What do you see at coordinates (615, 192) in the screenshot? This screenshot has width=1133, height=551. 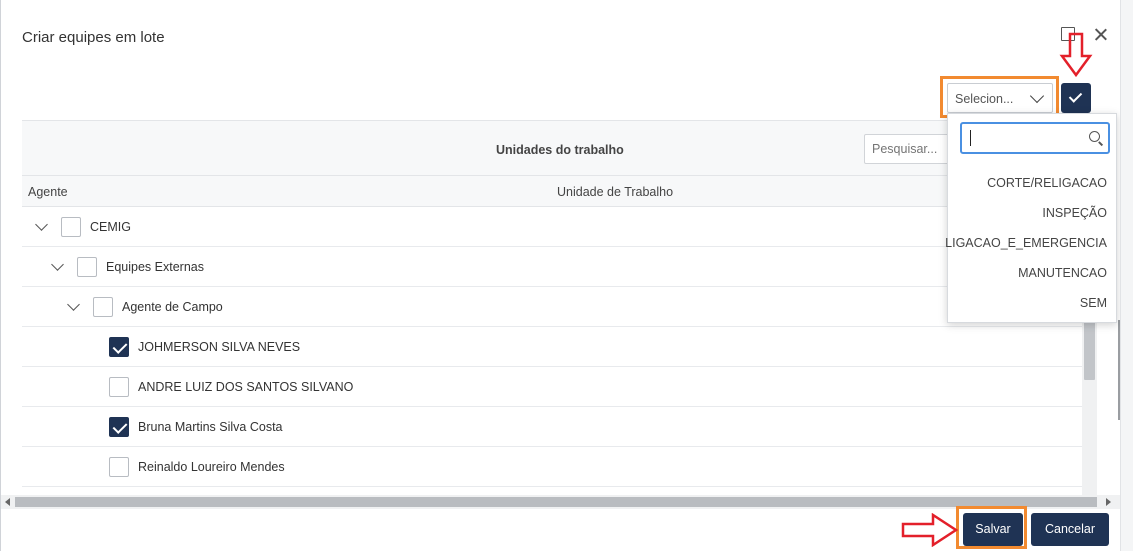 I see `column-header-unidade: Unidade de Trabalho` at bounding box center [615, 192].